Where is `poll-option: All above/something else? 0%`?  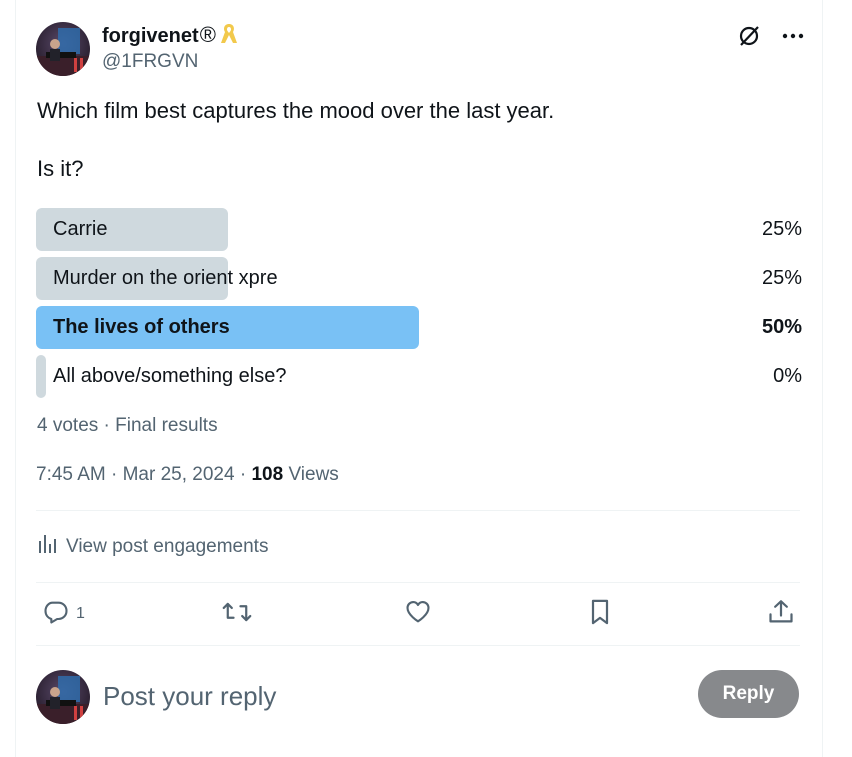
poll-option: All above/something else? 0% is located at coordinates (419, 376).